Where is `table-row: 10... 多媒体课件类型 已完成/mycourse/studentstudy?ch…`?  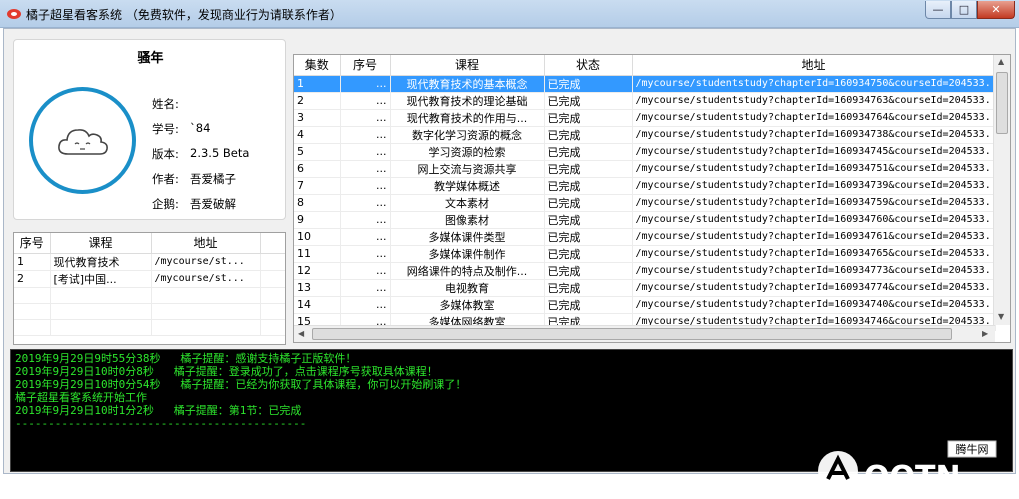 table-row: 10... 多媒体课件类型 已完成/mycourse/studentstudy?ch… is located at coordinates (645, 237).